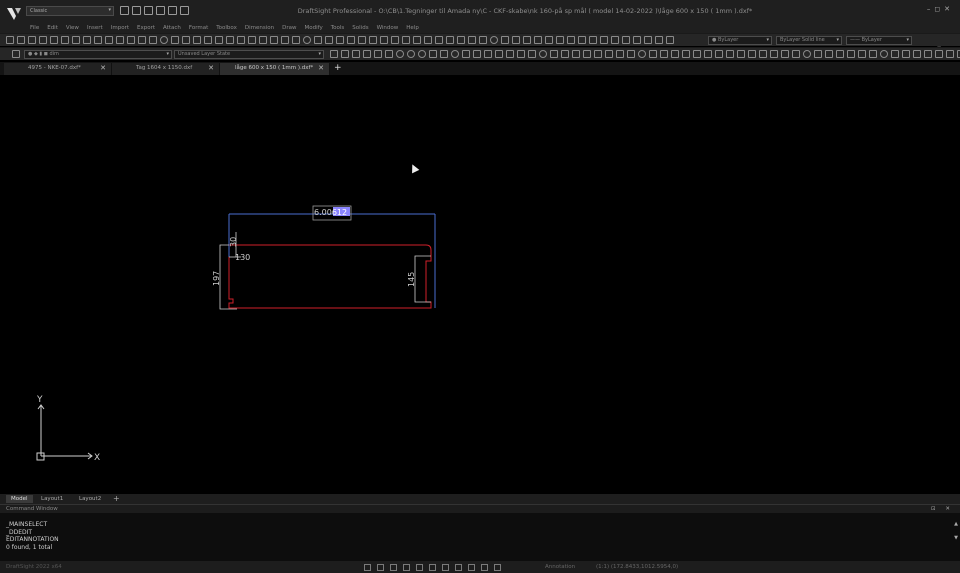 Image resolution: width=960 pixels, height=573 pixels. What do you see at coordinates (466, 54) in the screenshot?
I see `note-icon` at bounding box center [466, 54].